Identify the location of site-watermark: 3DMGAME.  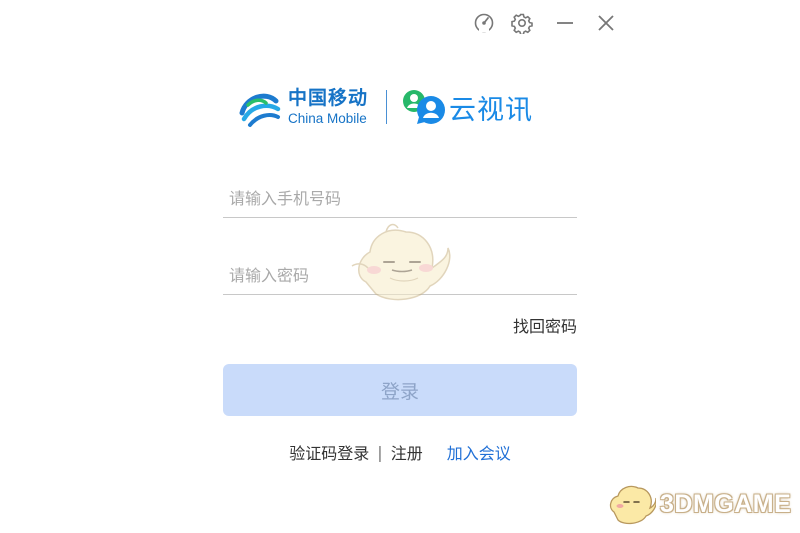
(697, 504).